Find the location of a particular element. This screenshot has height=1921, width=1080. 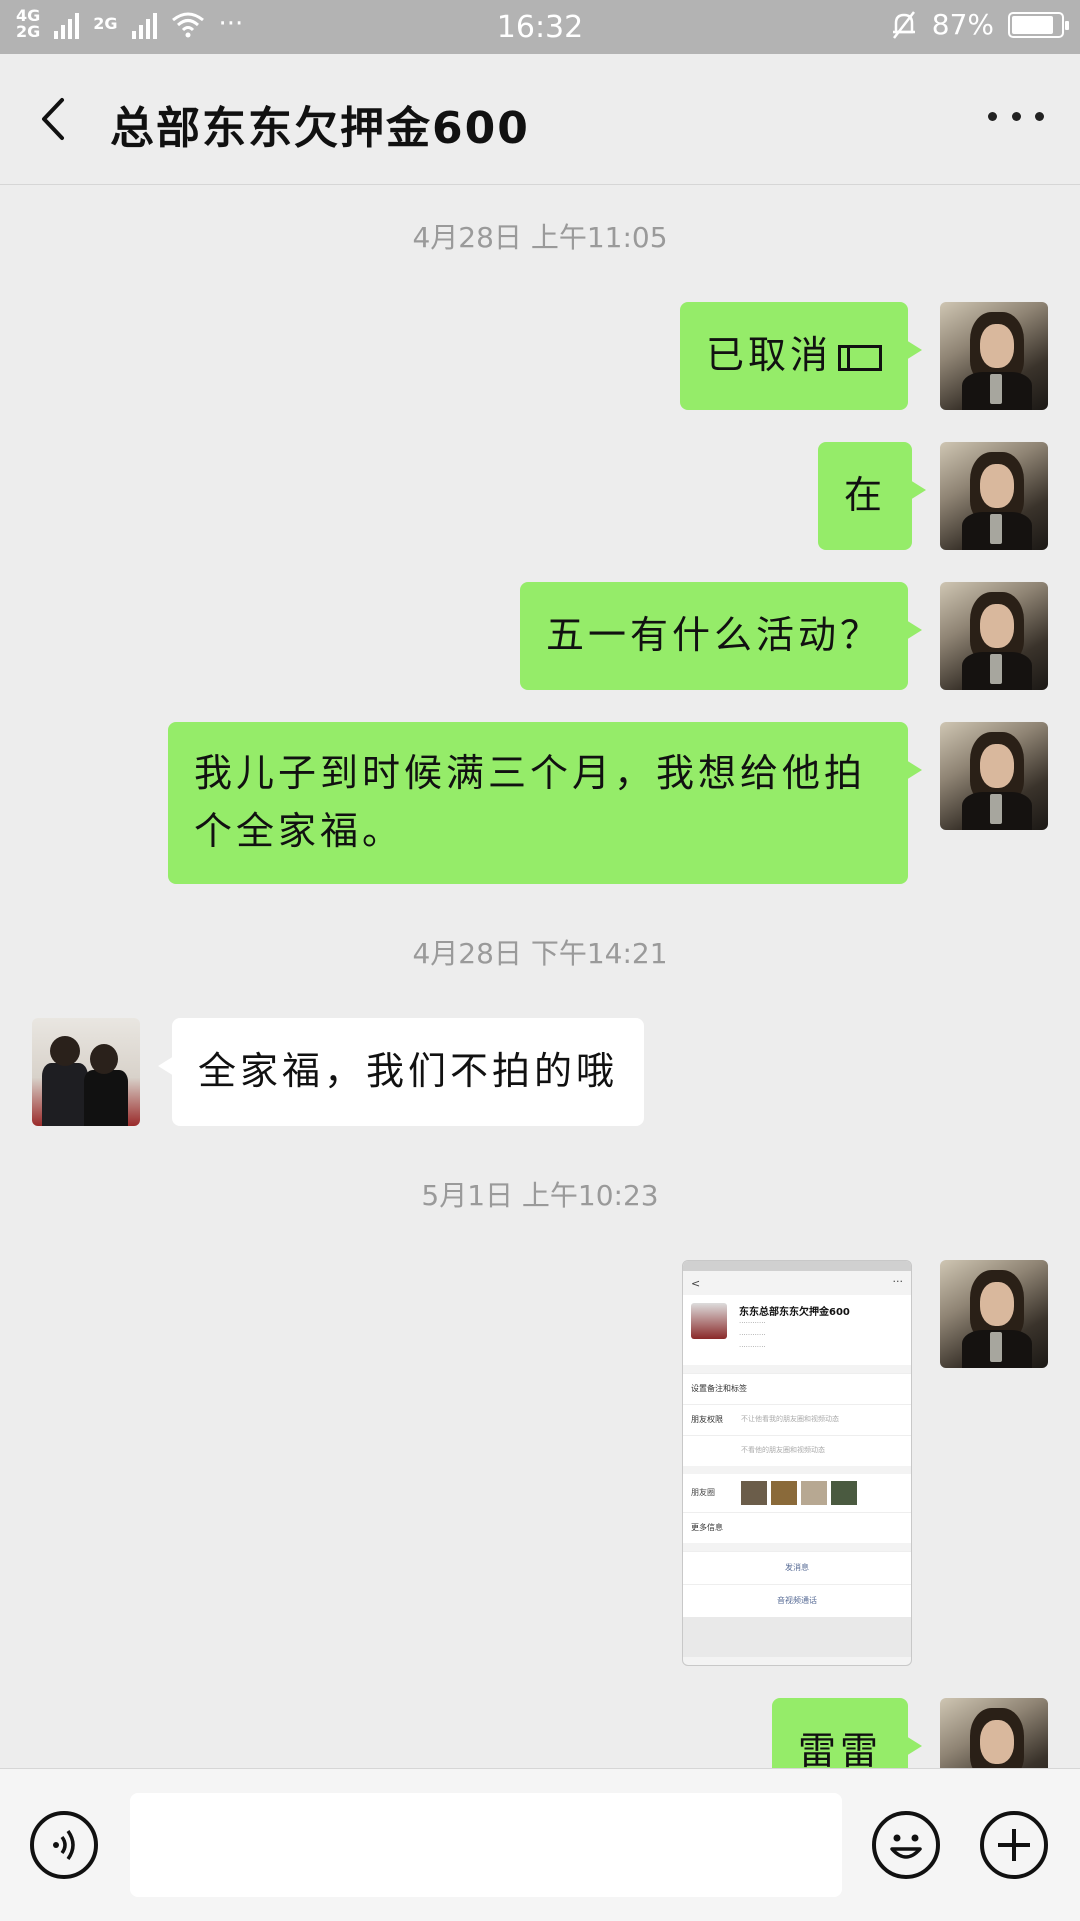

row-label: 更多信息 is located at coordinates (707, 1527).